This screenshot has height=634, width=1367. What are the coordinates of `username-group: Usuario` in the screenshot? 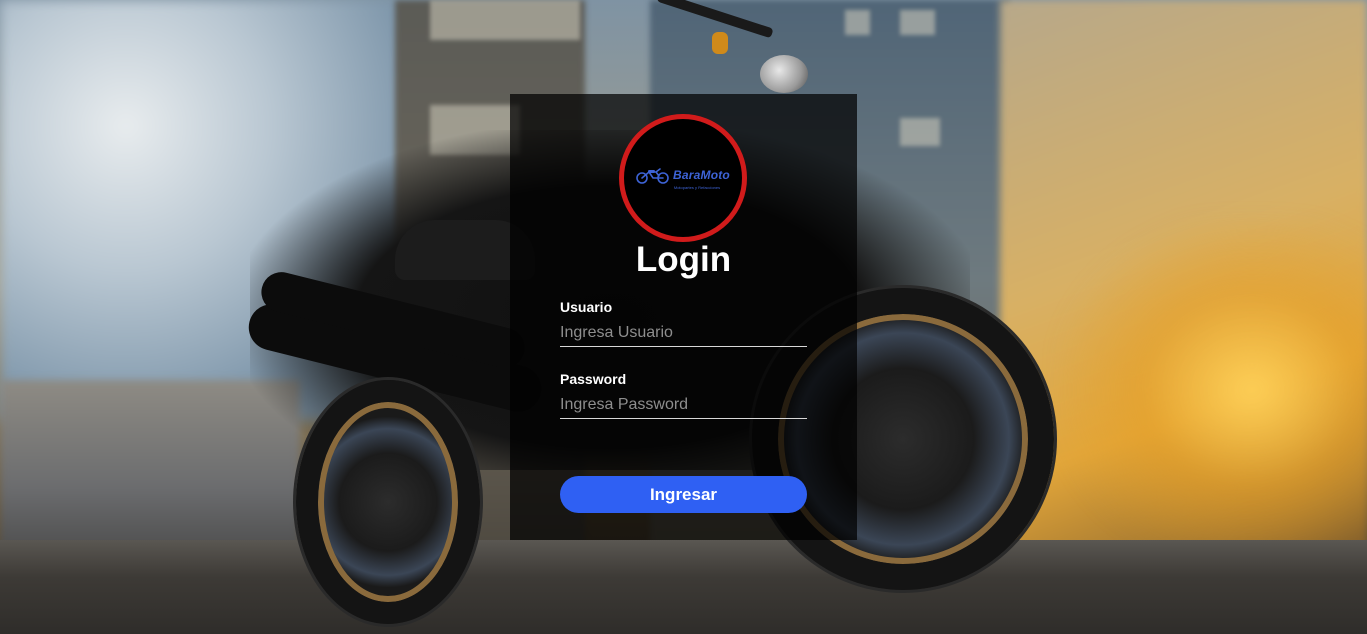 It's located at (683, 323).